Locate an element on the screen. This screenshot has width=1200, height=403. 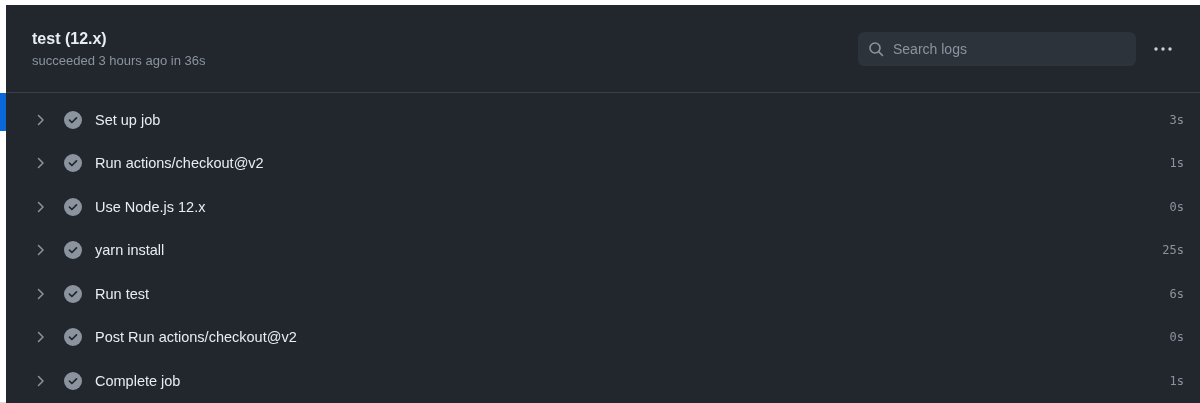
step-row: Set up job 3s is located at coordinates (603, 120).